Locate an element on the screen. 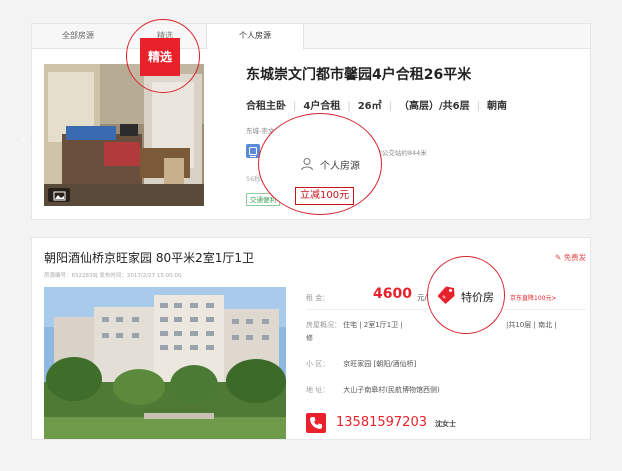  phone-number: 13581597203 is located at coordinates (381, 422).